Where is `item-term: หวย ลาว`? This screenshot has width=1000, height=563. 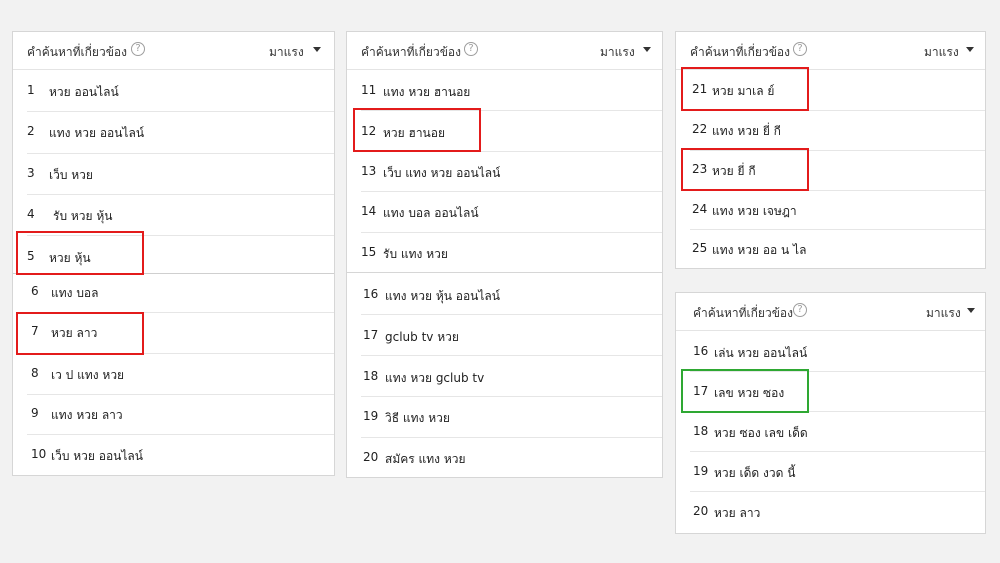
item-term: หวย ลาว is located at coordinates (737, 513).